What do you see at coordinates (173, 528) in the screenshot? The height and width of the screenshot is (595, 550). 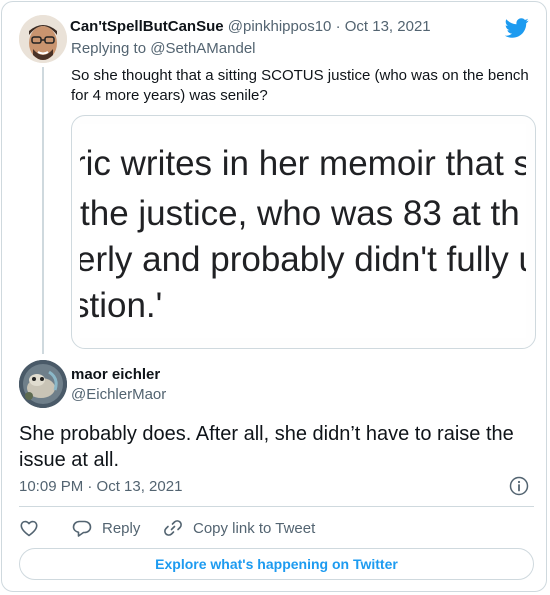 I see `link-icon` at bounding box center [173, 528].